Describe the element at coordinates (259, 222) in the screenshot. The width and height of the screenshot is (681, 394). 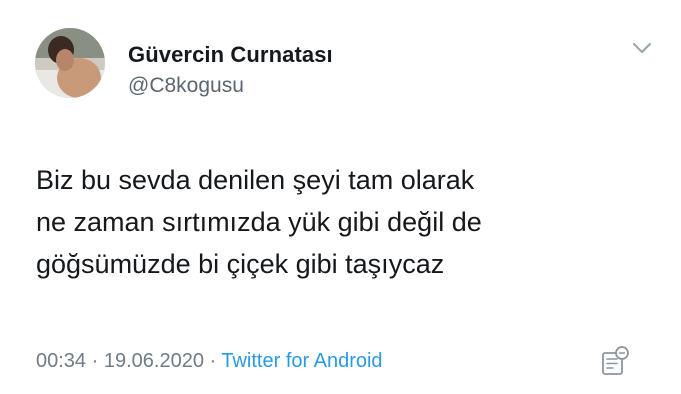
I see `tweet-text-line: ne zaman sırtımızda yük gibi değil de` at that location.